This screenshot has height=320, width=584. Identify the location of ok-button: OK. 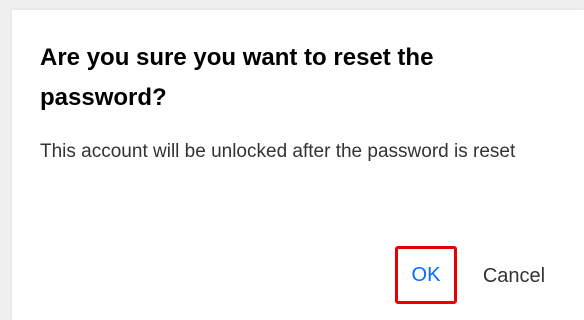
(426, 275).